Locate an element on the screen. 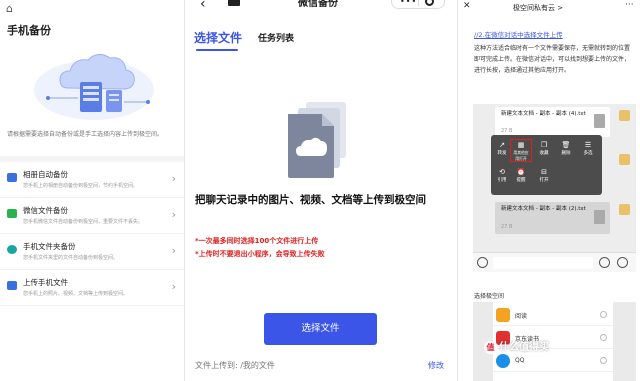  close-miniprogram-icon is located at coordinates (429, 3).